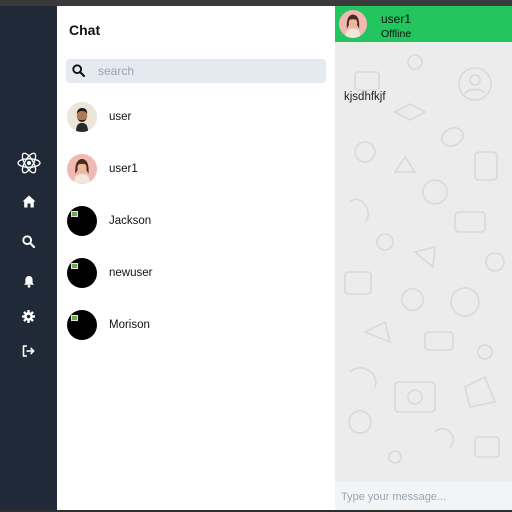  I want to click on contact-name: user, so click(120, 117).